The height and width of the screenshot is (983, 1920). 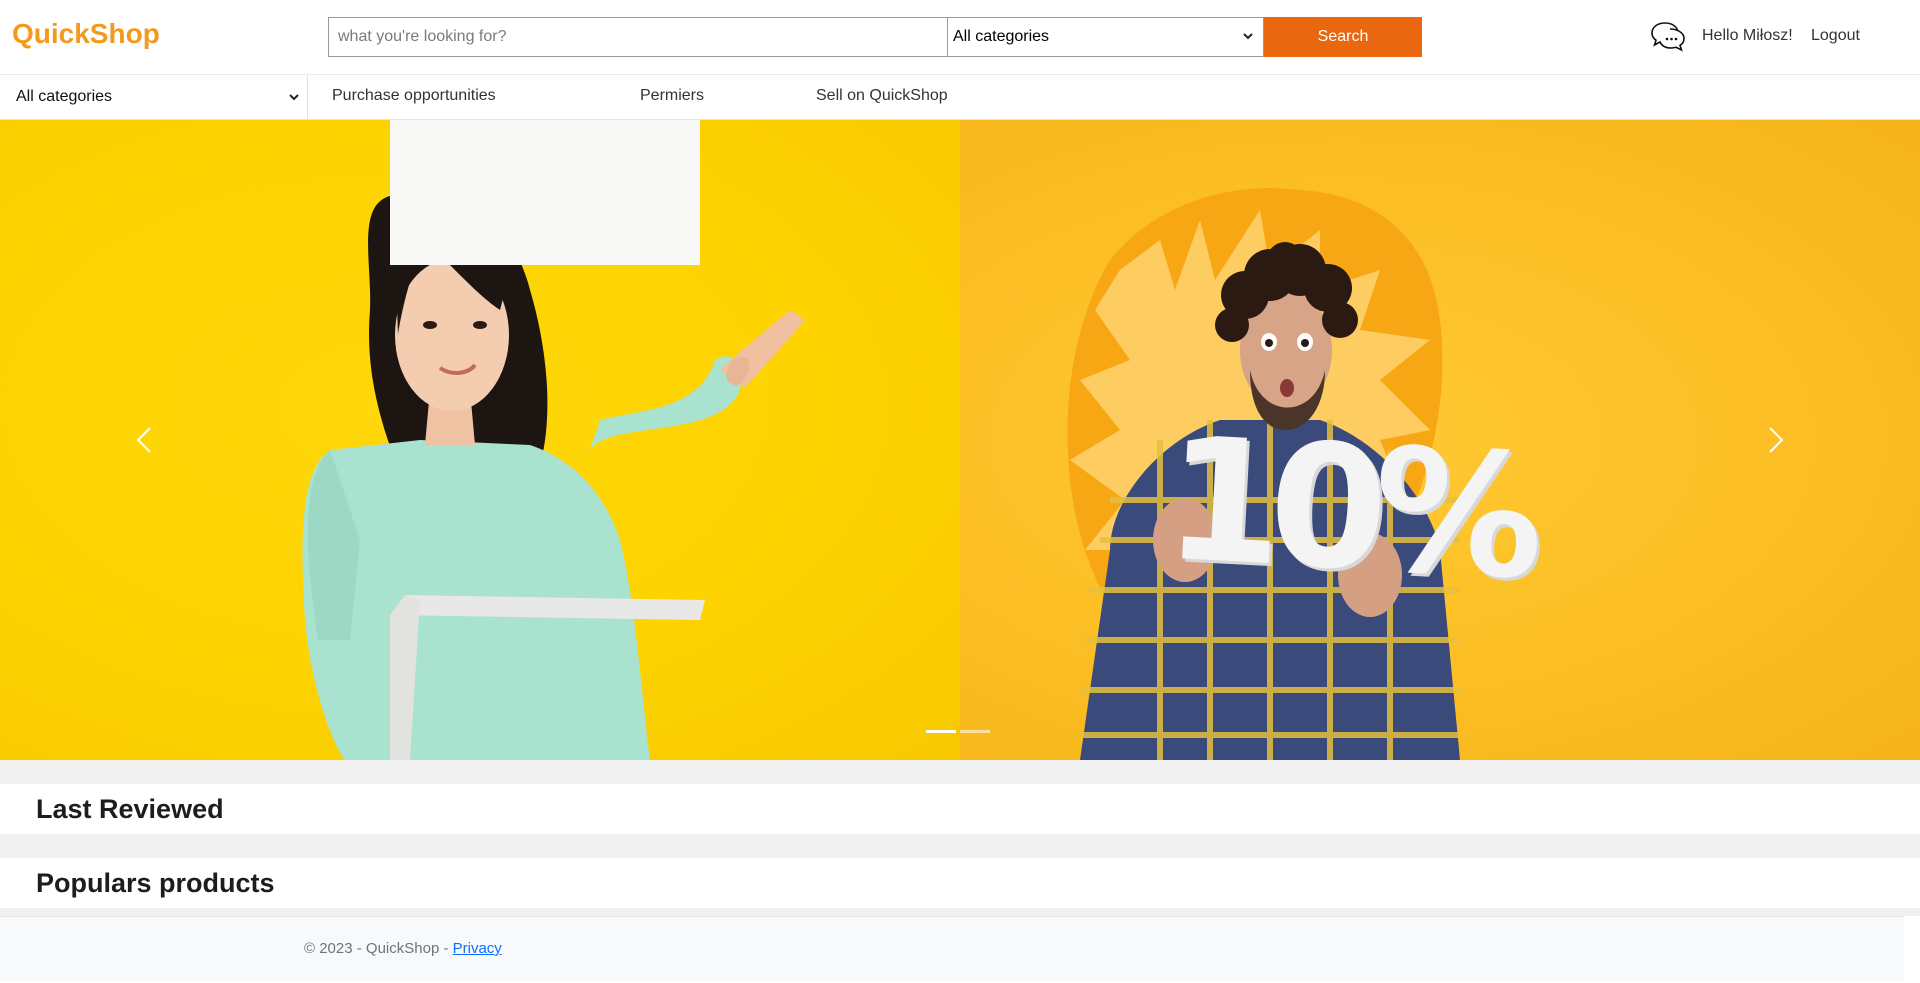 I want to click on user-greeting: Hello Miłosz!, so click(x=1747, y=36).